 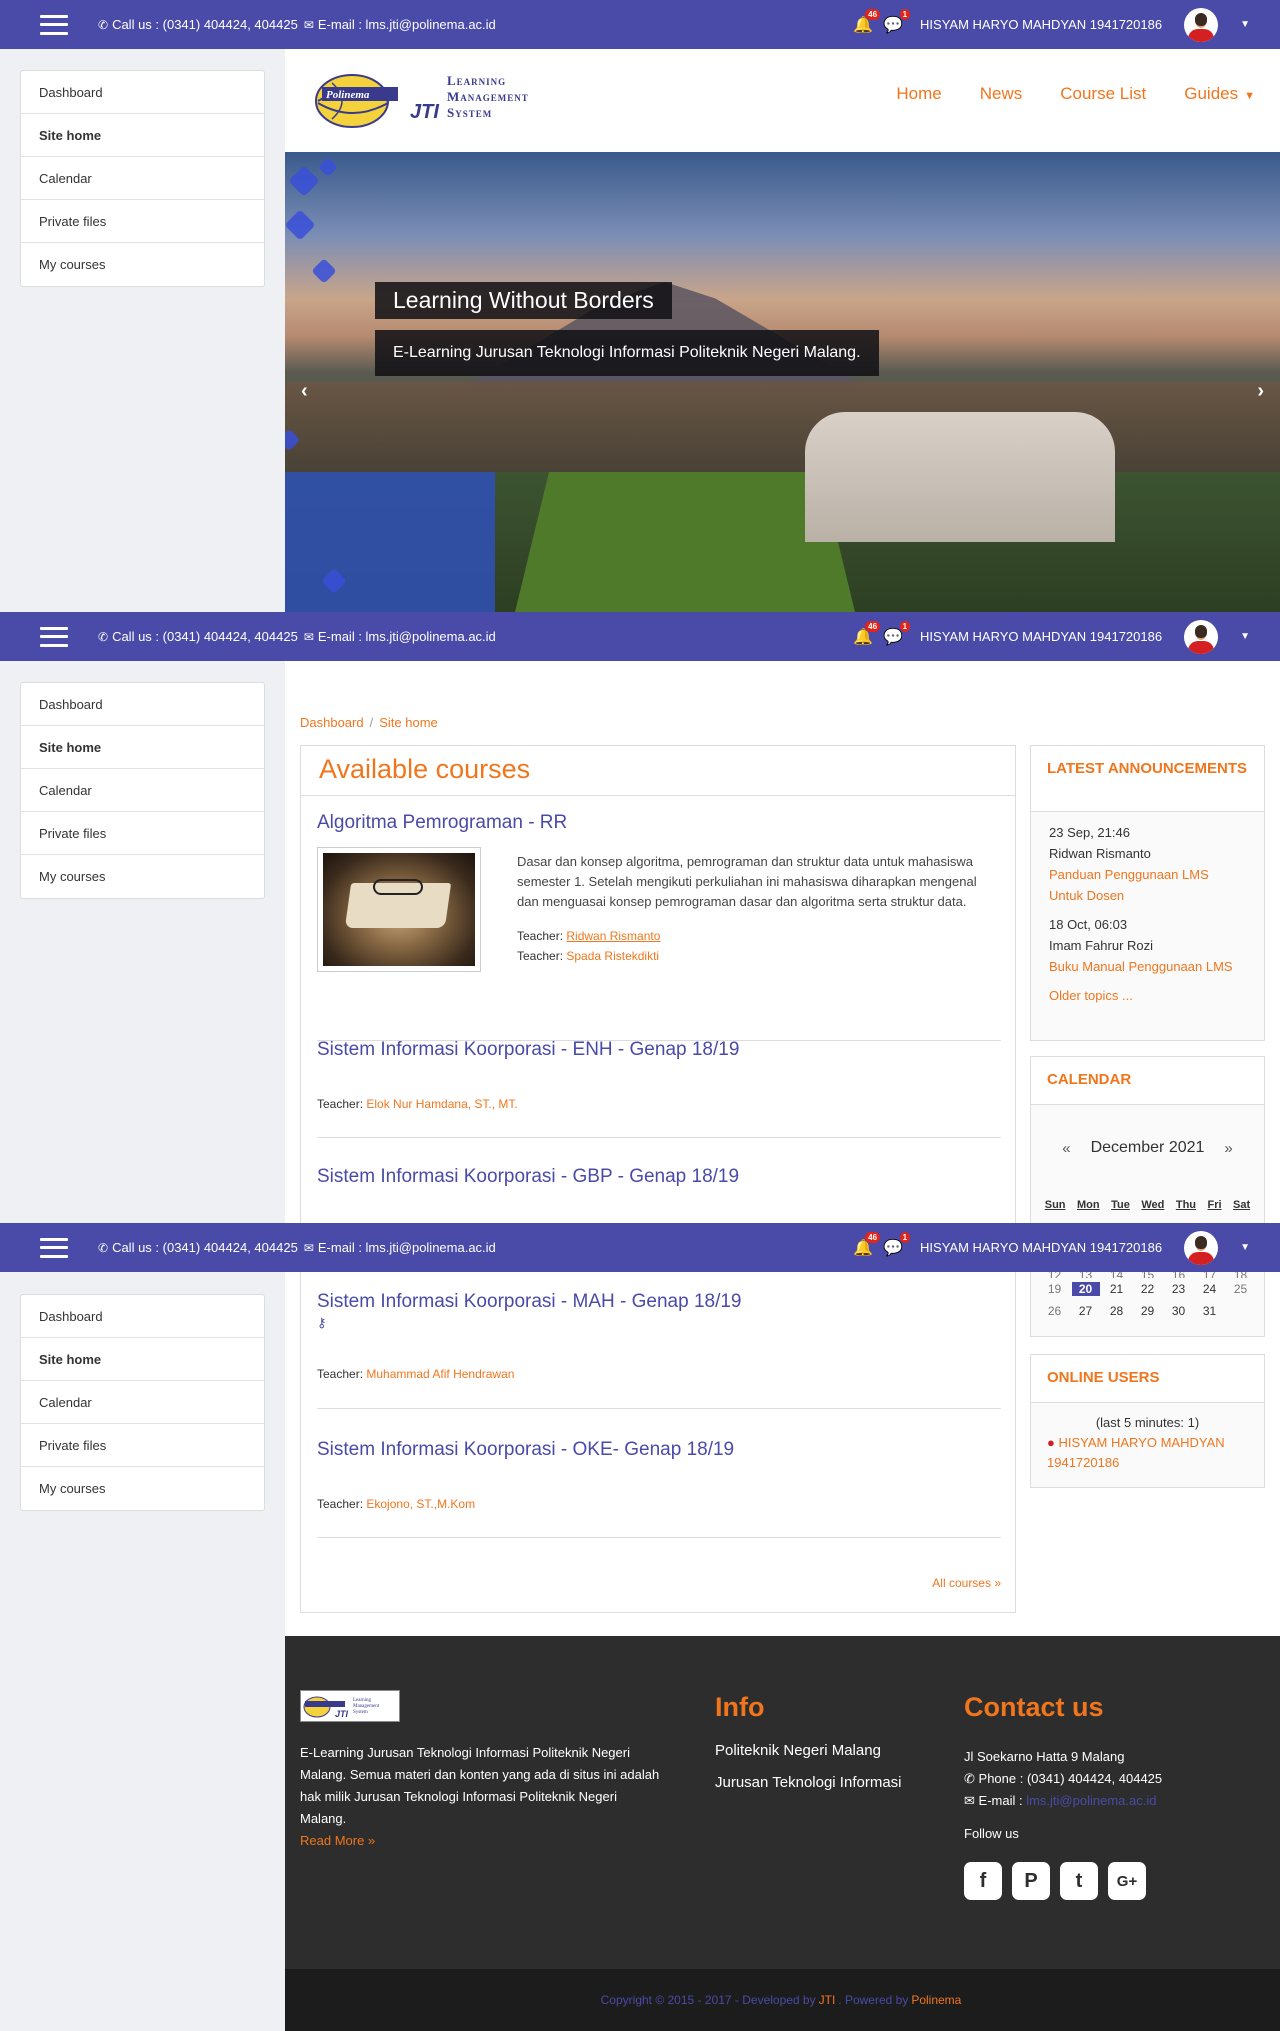 I want to click on svg-text: Polinema, so click(x=348, y=95).